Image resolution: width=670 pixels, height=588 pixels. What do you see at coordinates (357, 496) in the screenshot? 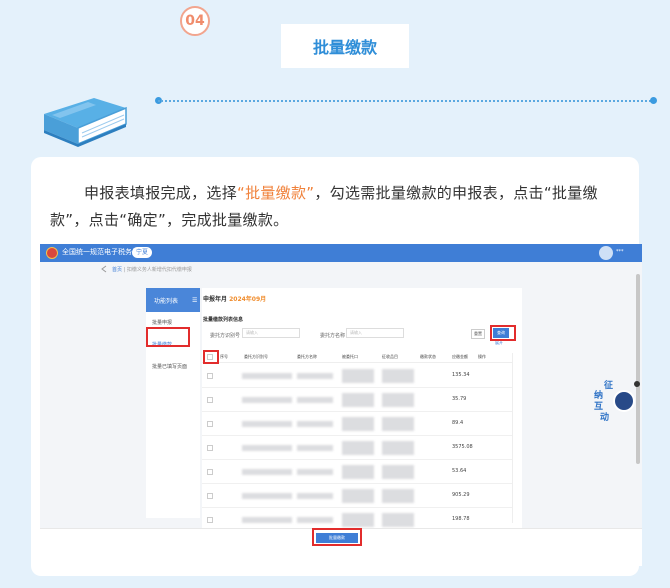
I see `table-row: 905.29` at bounding box center [357, 496].